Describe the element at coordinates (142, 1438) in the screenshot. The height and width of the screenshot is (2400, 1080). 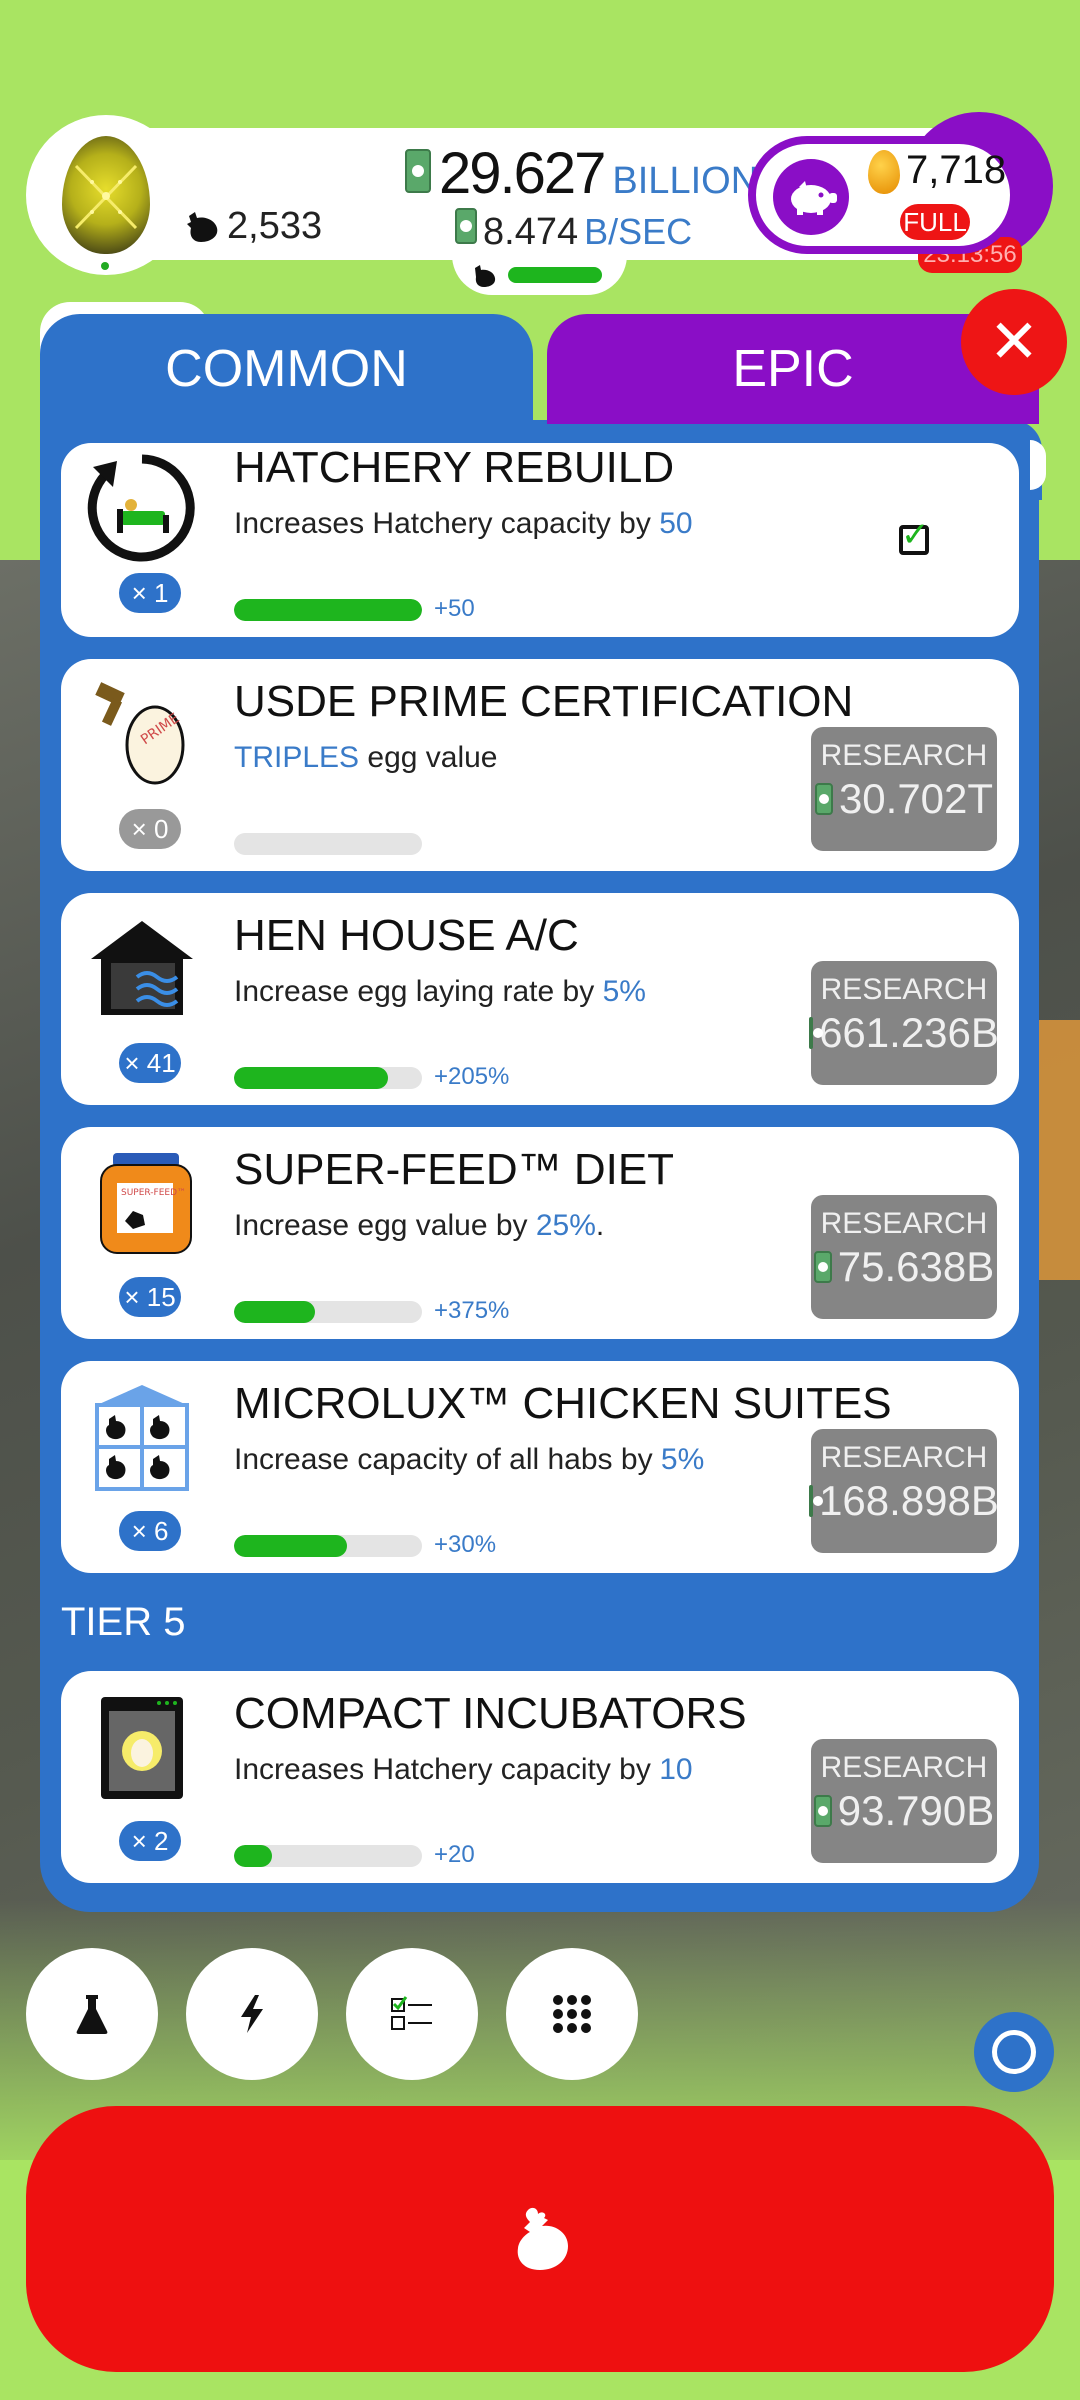
I see `microlux-suites-icon` at that location.